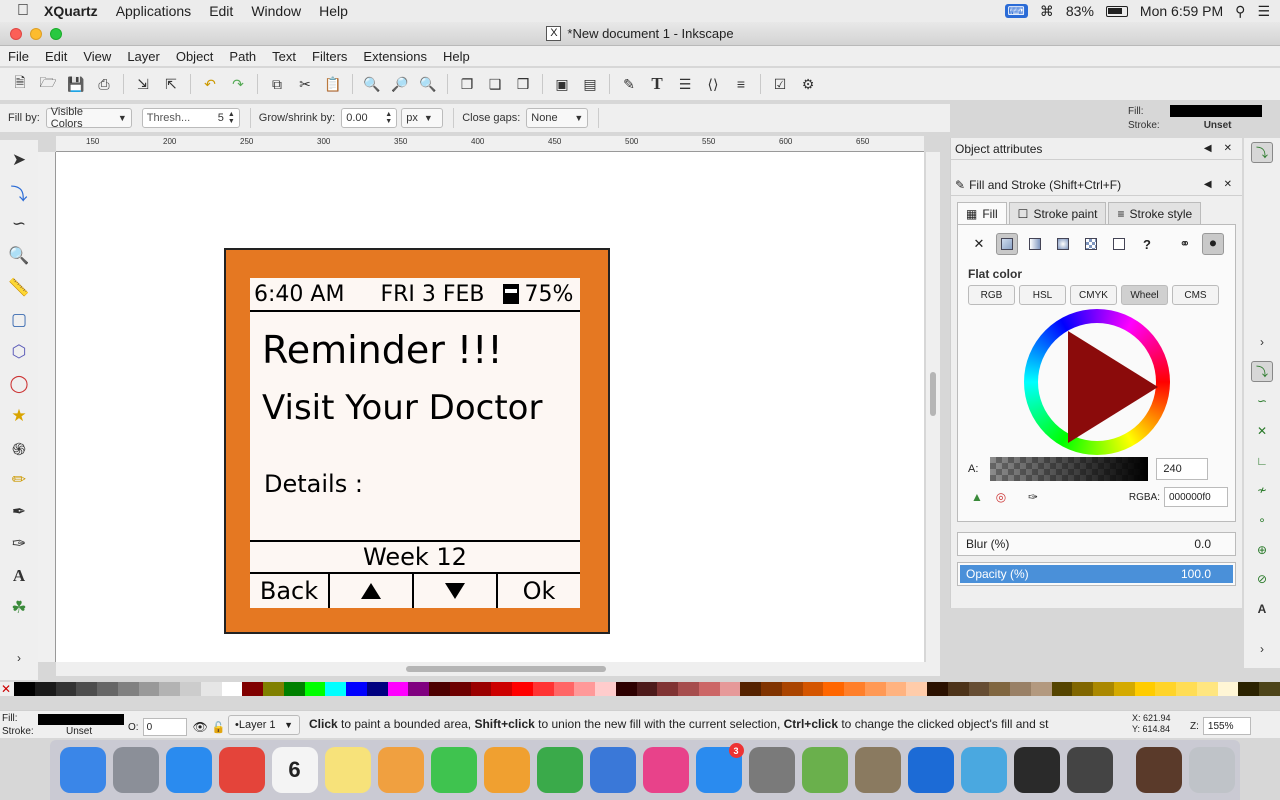  I want to click on dock-app-itunes, so click(665, 770).